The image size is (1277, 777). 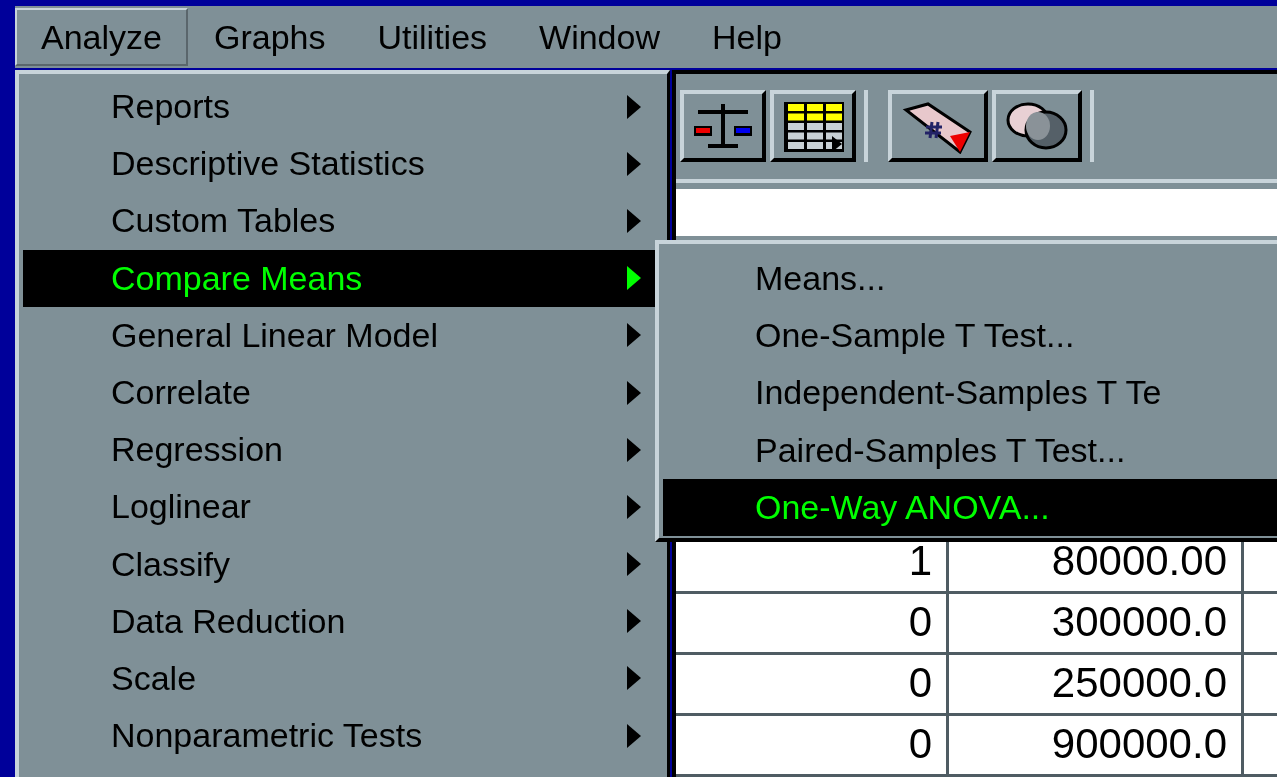 I want to click on menu-item: General Linear Model, so click(x=343, y=335).